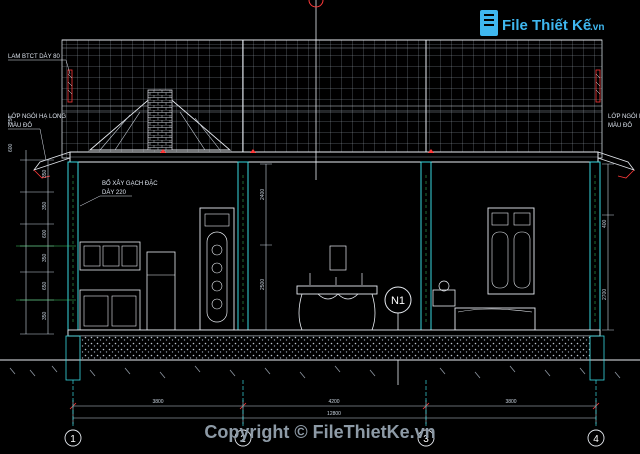 The width and height of the screenshot is (640, 454). Describe the element at coordinates (45, 257) in the screenshot. I see `dim-left-4: 350` at that location.